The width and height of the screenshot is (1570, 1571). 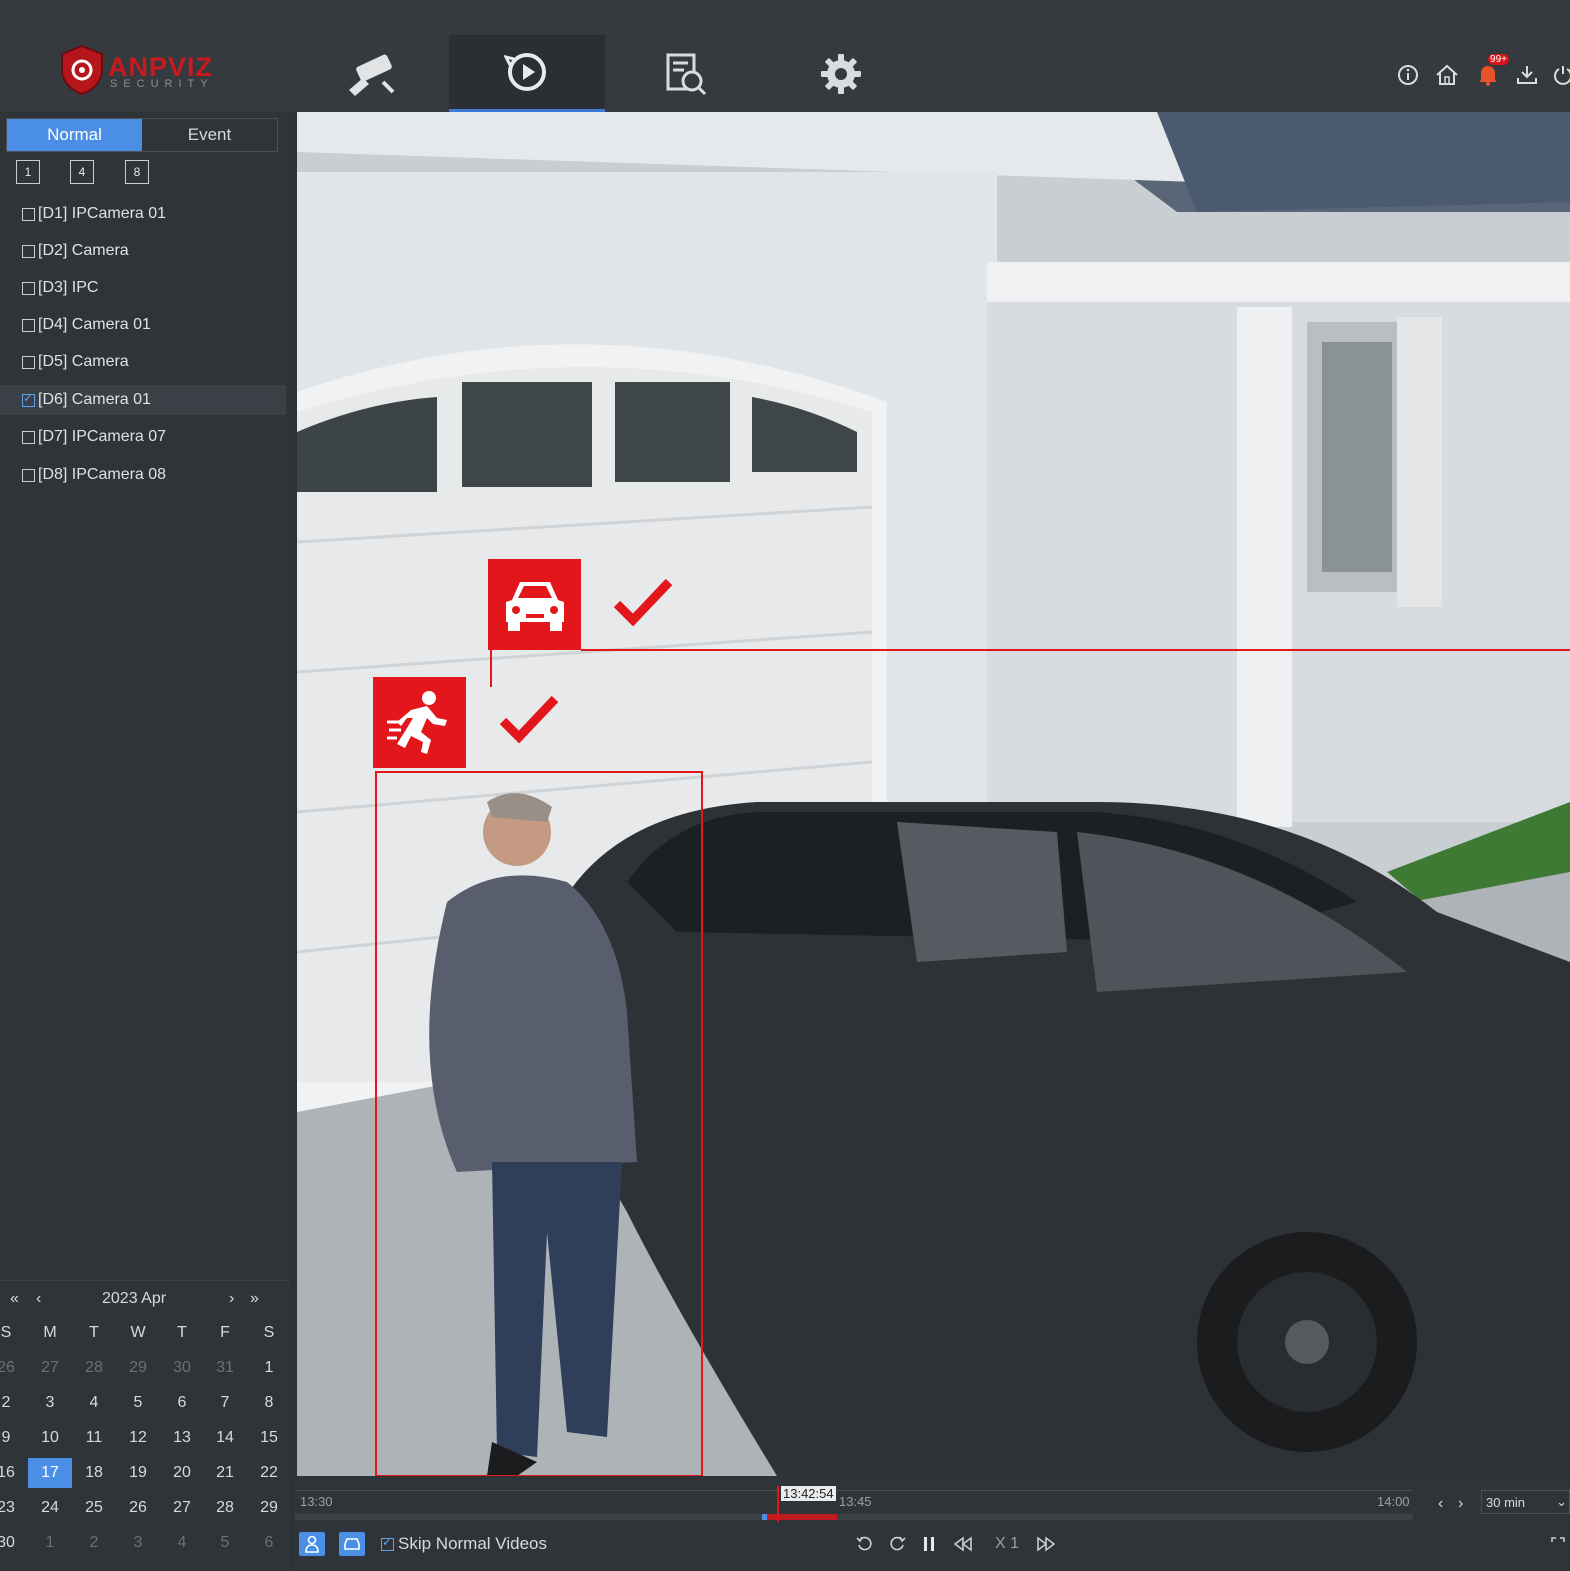 What do you see at coordinates (1046, 1544) in the screenshot?
I see `speed-up-button` at bounding box center [1046, 1544].